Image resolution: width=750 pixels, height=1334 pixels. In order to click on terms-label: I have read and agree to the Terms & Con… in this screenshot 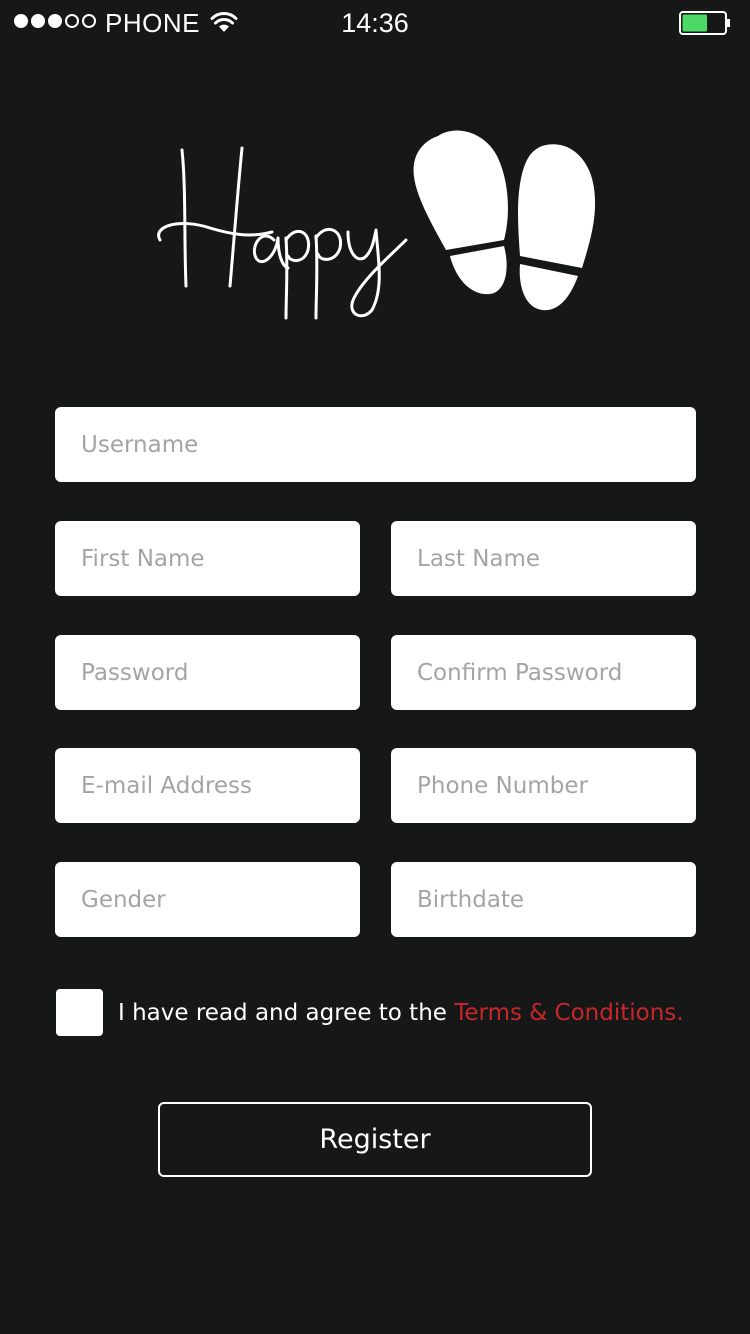, I will do `click(401, 1013)`.